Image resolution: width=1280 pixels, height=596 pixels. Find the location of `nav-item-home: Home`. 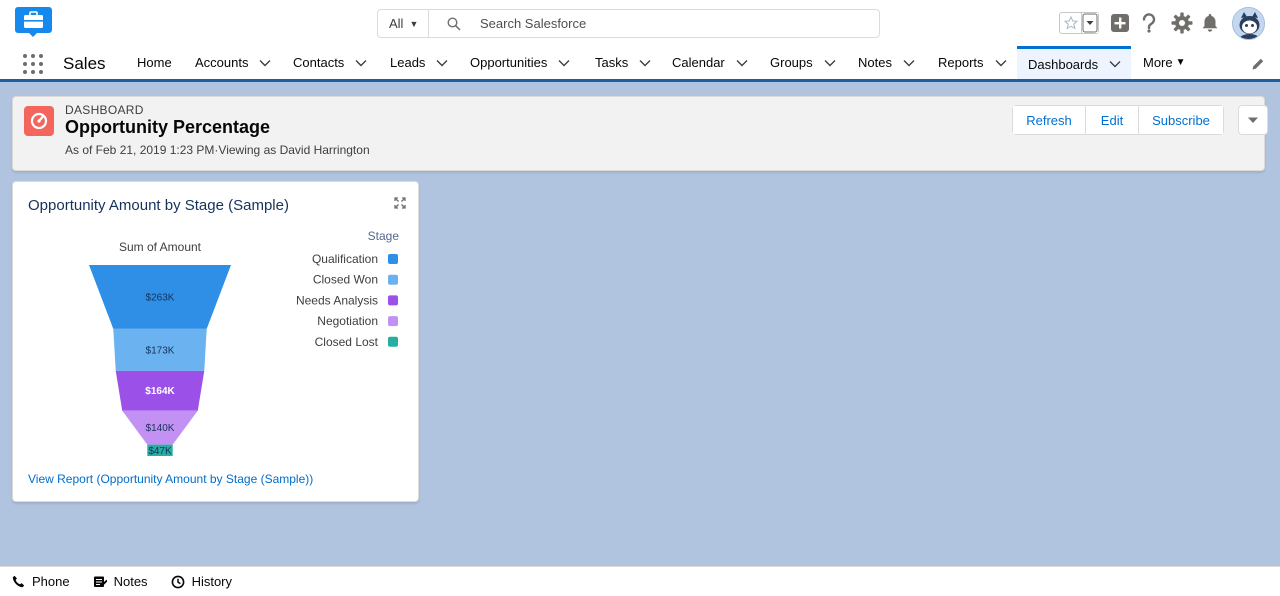

nav-item-home: Home is located at coordinates (154, 62).